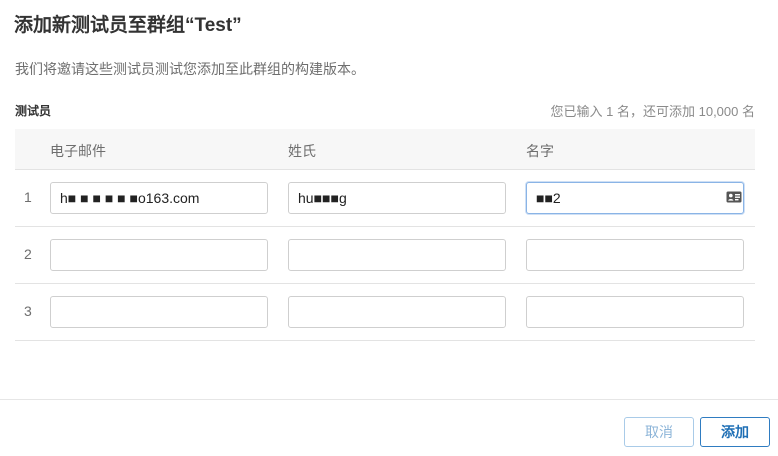 Image resolution: width=778 pixels, height=456 pixels. Describe the element at coordinates (385, 149) in the screenshot. I see `table-header: 电子邮件 姓氏 名字` at that location.